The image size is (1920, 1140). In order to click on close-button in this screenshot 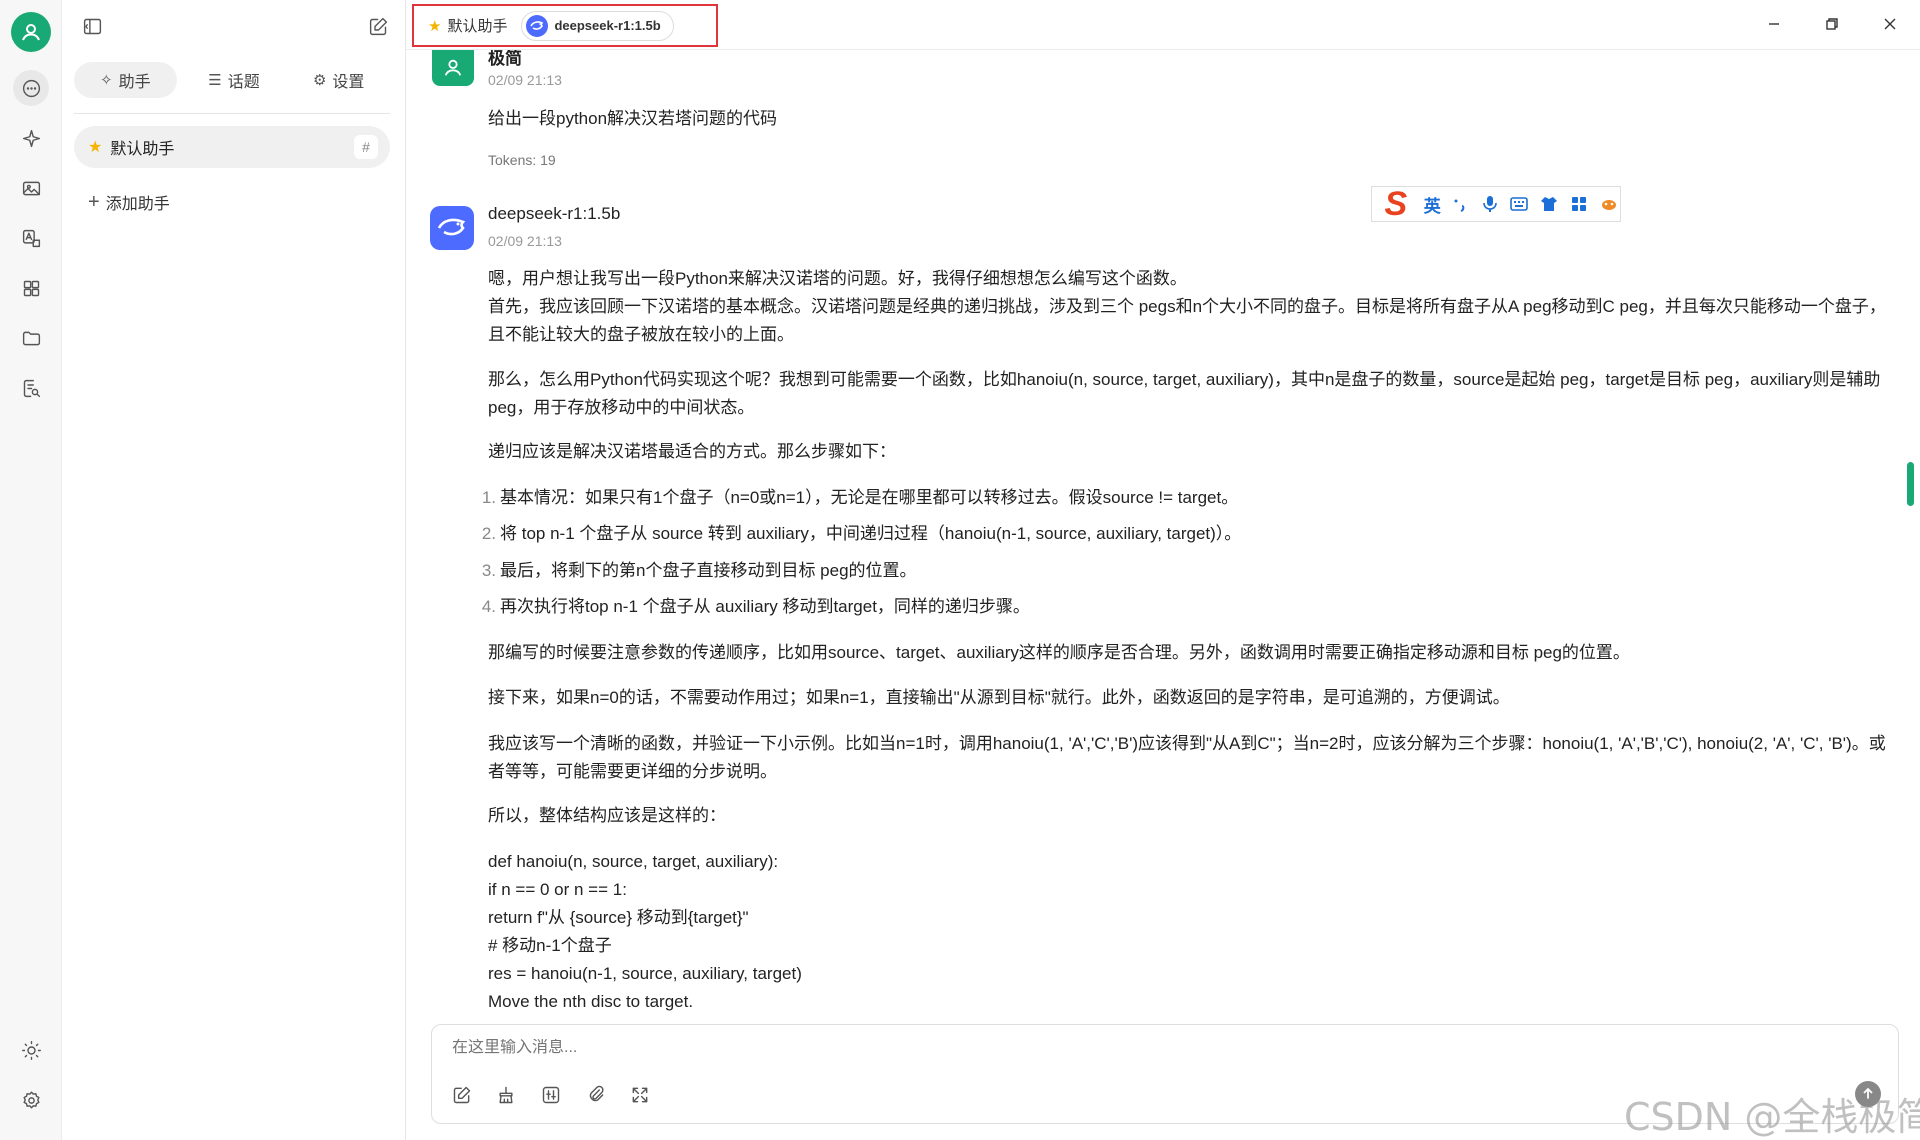, I will do `click(1890, 24)`.